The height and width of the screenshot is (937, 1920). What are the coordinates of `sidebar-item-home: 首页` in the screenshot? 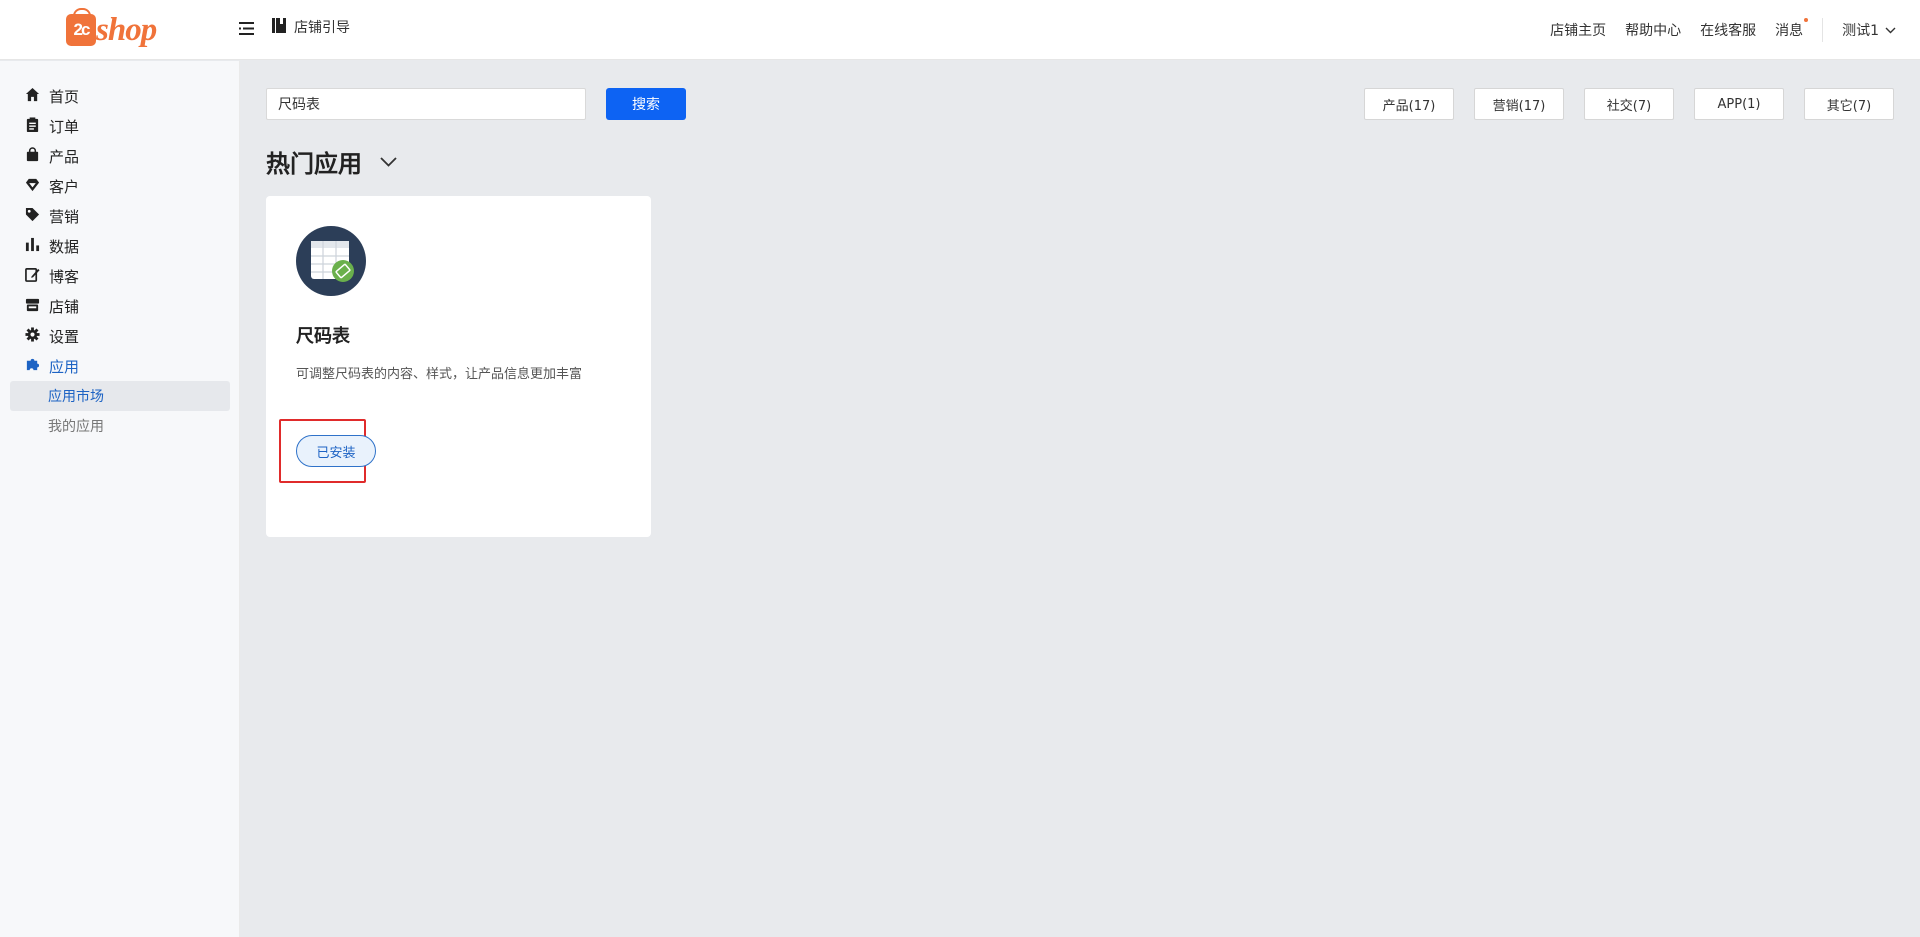 It's located at (52, 96).